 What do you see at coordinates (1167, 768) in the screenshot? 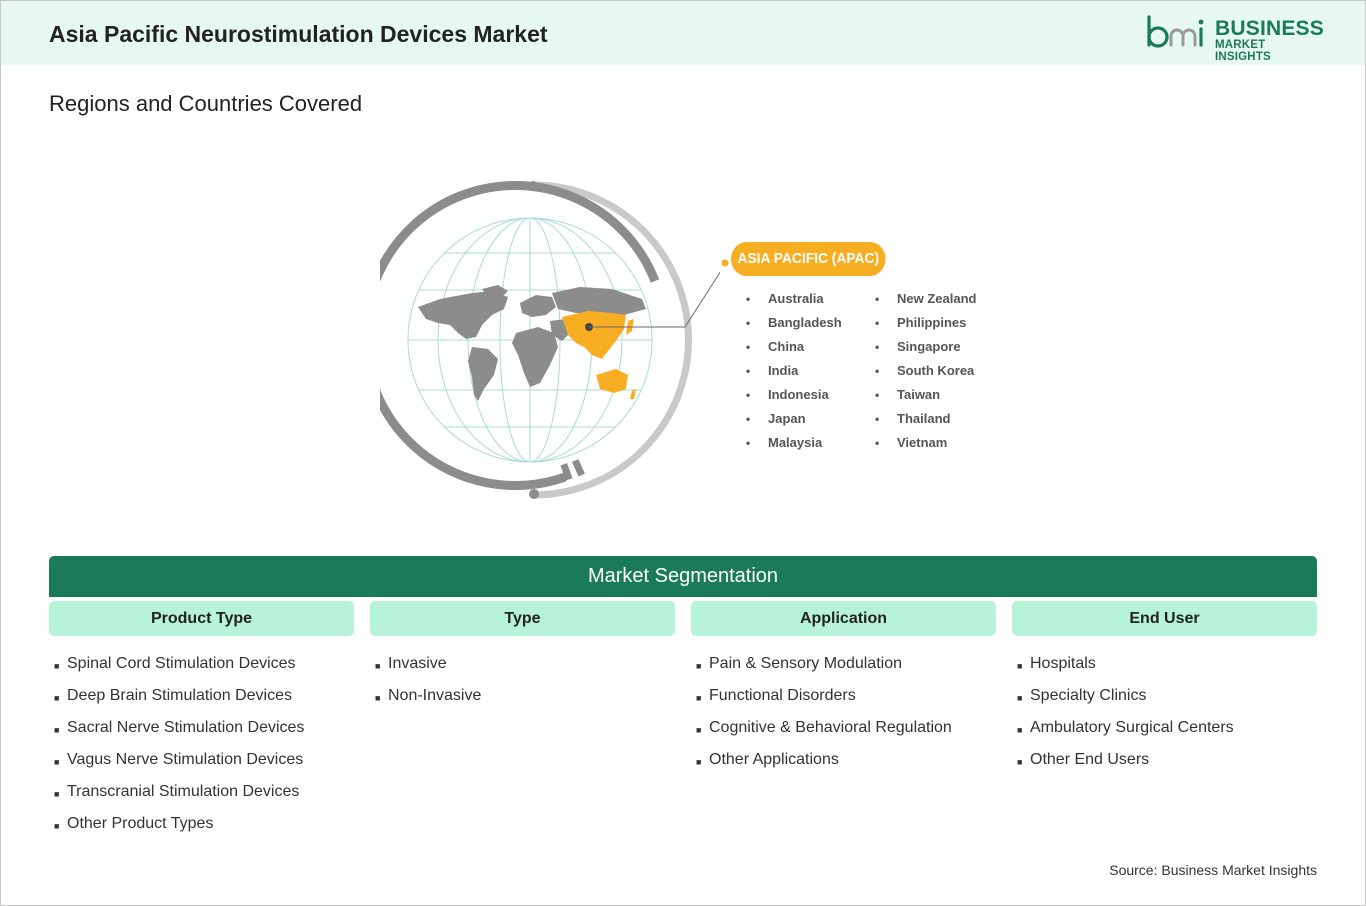
I see `segment-item: Other End Users` at bounding box center [1167, 768].